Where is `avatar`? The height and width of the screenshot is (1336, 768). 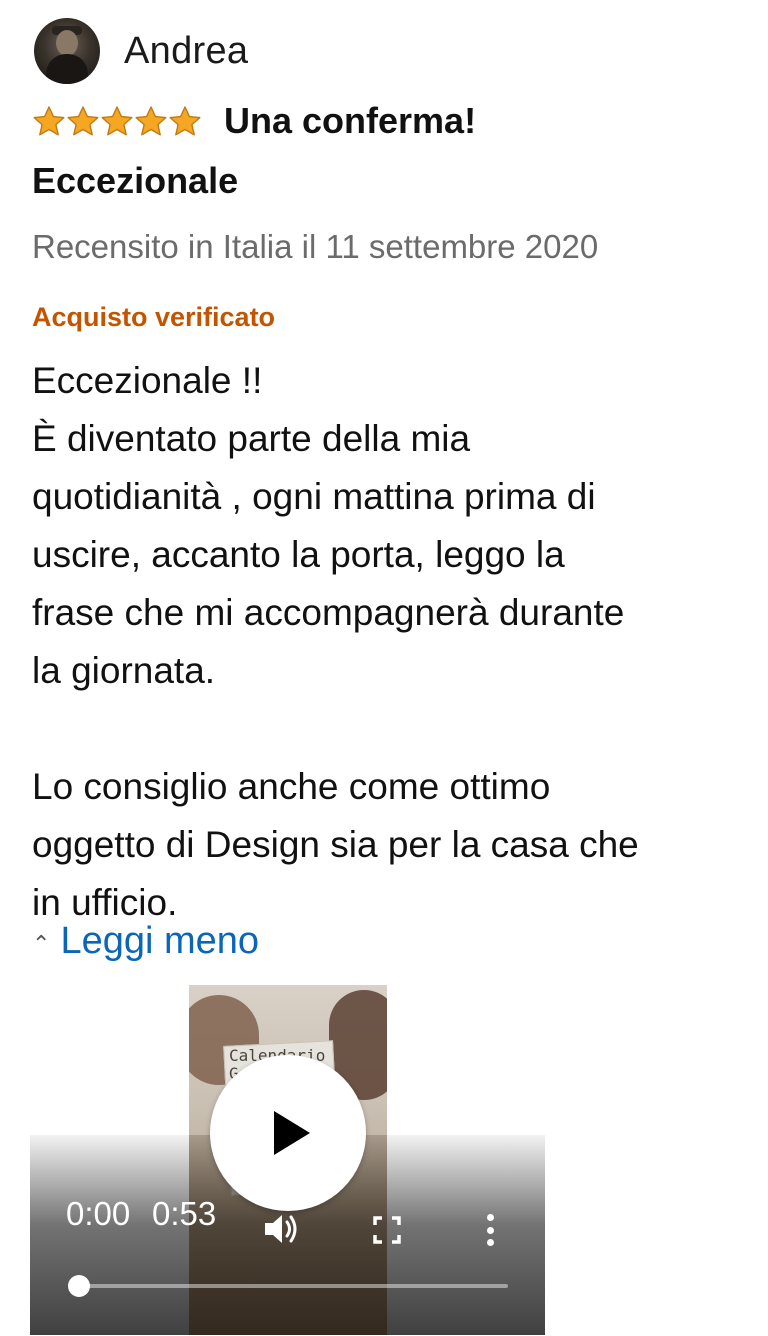 avatar is located at coordinates (67, 51).